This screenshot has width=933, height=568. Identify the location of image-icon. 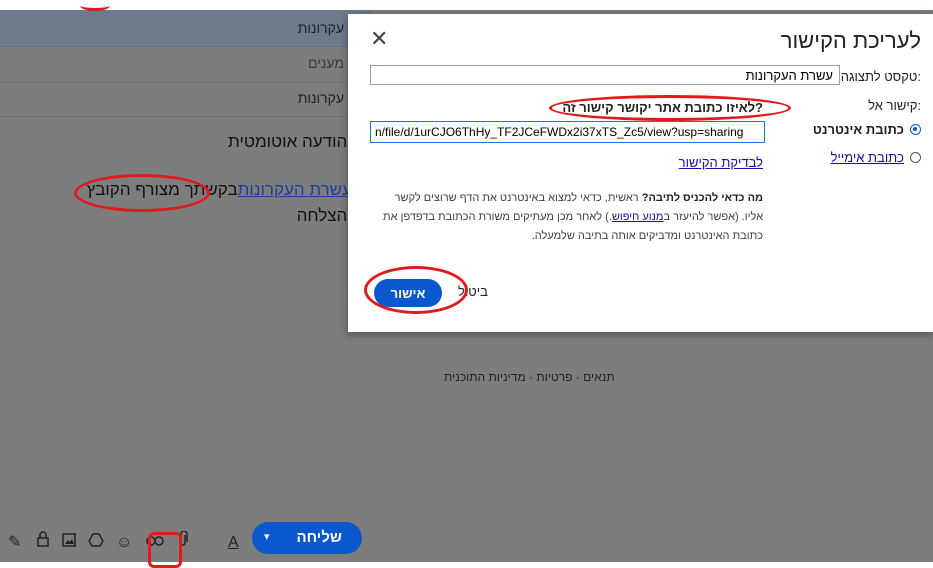
(69, 542).